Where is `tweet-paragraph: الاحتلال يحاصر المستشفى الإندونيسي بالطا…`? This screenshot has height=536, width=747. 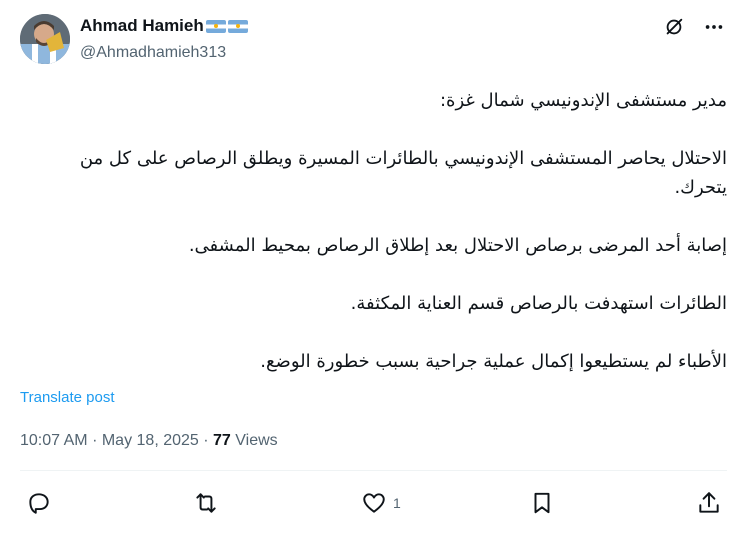
tweet-paragraph: الاحتلال يحاصر المستشفى الإندونيسي بالطا… is located at coordinates (403, 173).